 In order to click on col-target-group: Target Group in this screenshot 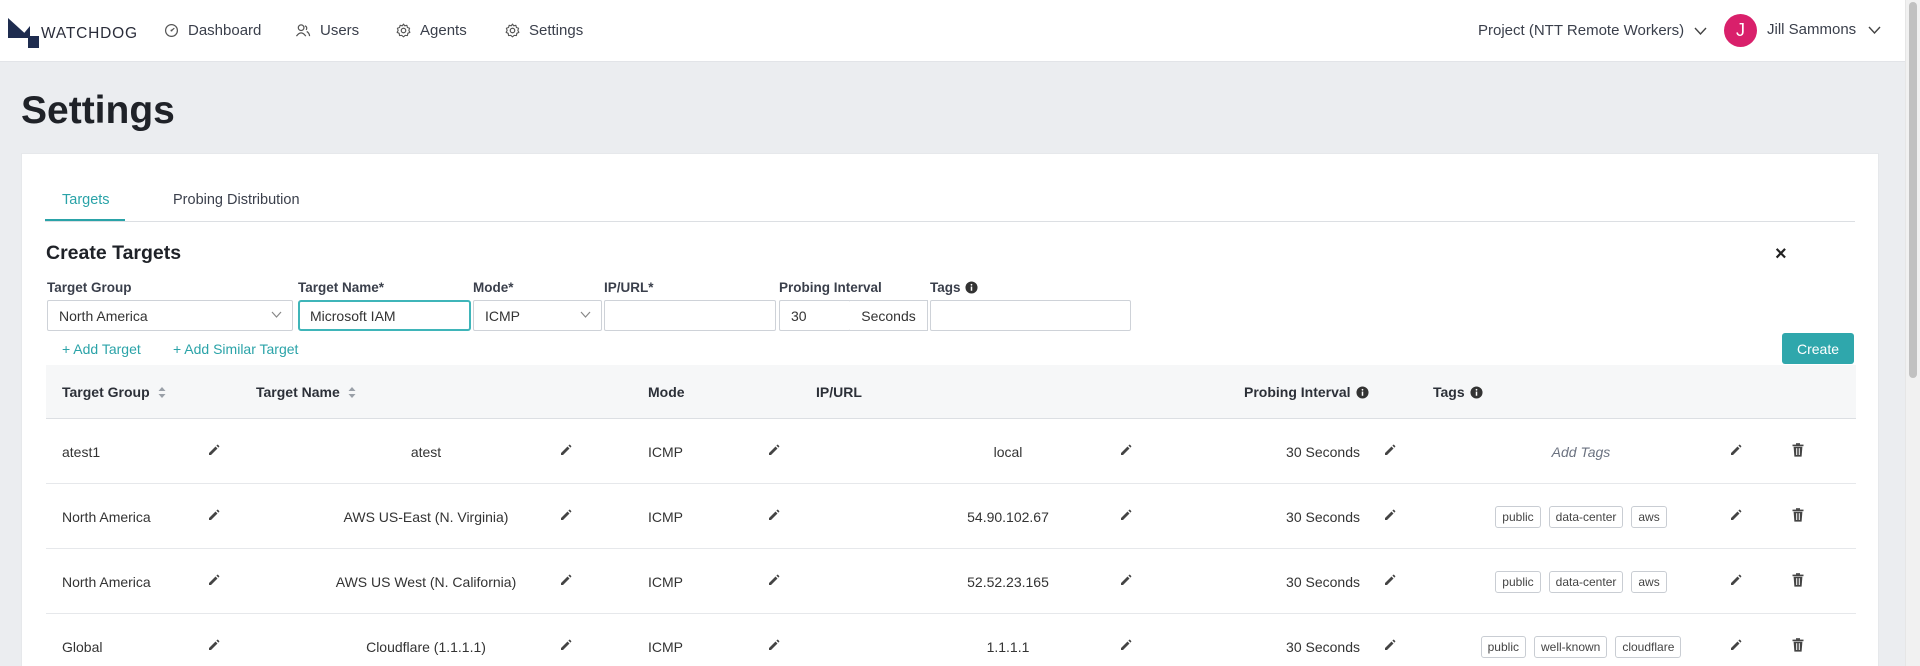, I will do `click(114, 392)`.